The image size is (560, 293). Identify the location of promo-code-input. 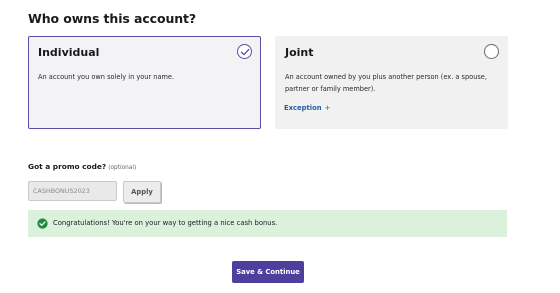
(72, 191).